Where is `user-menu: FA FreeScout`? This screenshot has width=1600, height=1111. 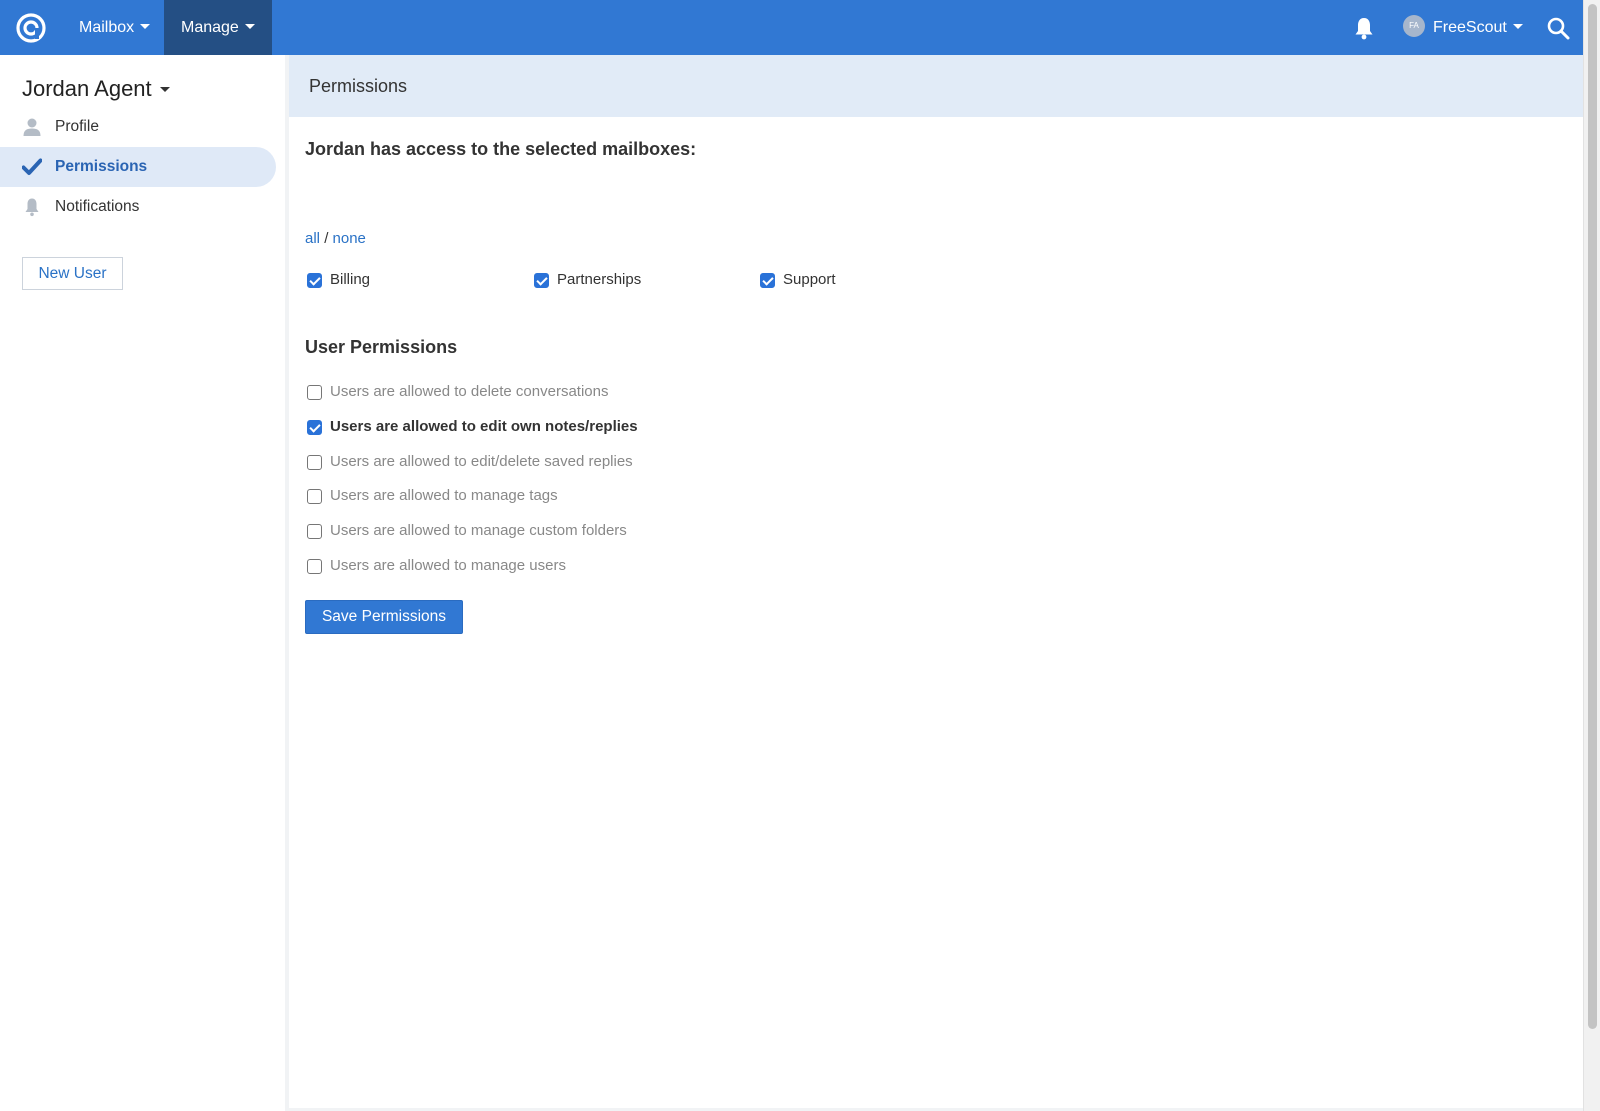
user-menu: FA FreeScout is located at coordinates (1463, 27).